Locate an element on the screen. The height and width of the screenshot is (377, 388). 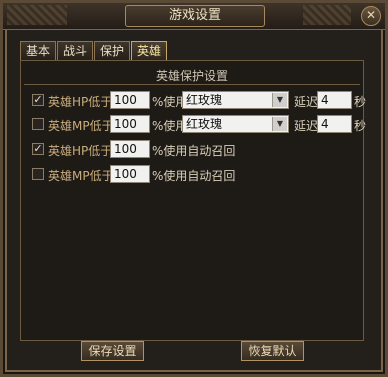
save-settings-button: 保存设置 is located at coordinates (112, 351).